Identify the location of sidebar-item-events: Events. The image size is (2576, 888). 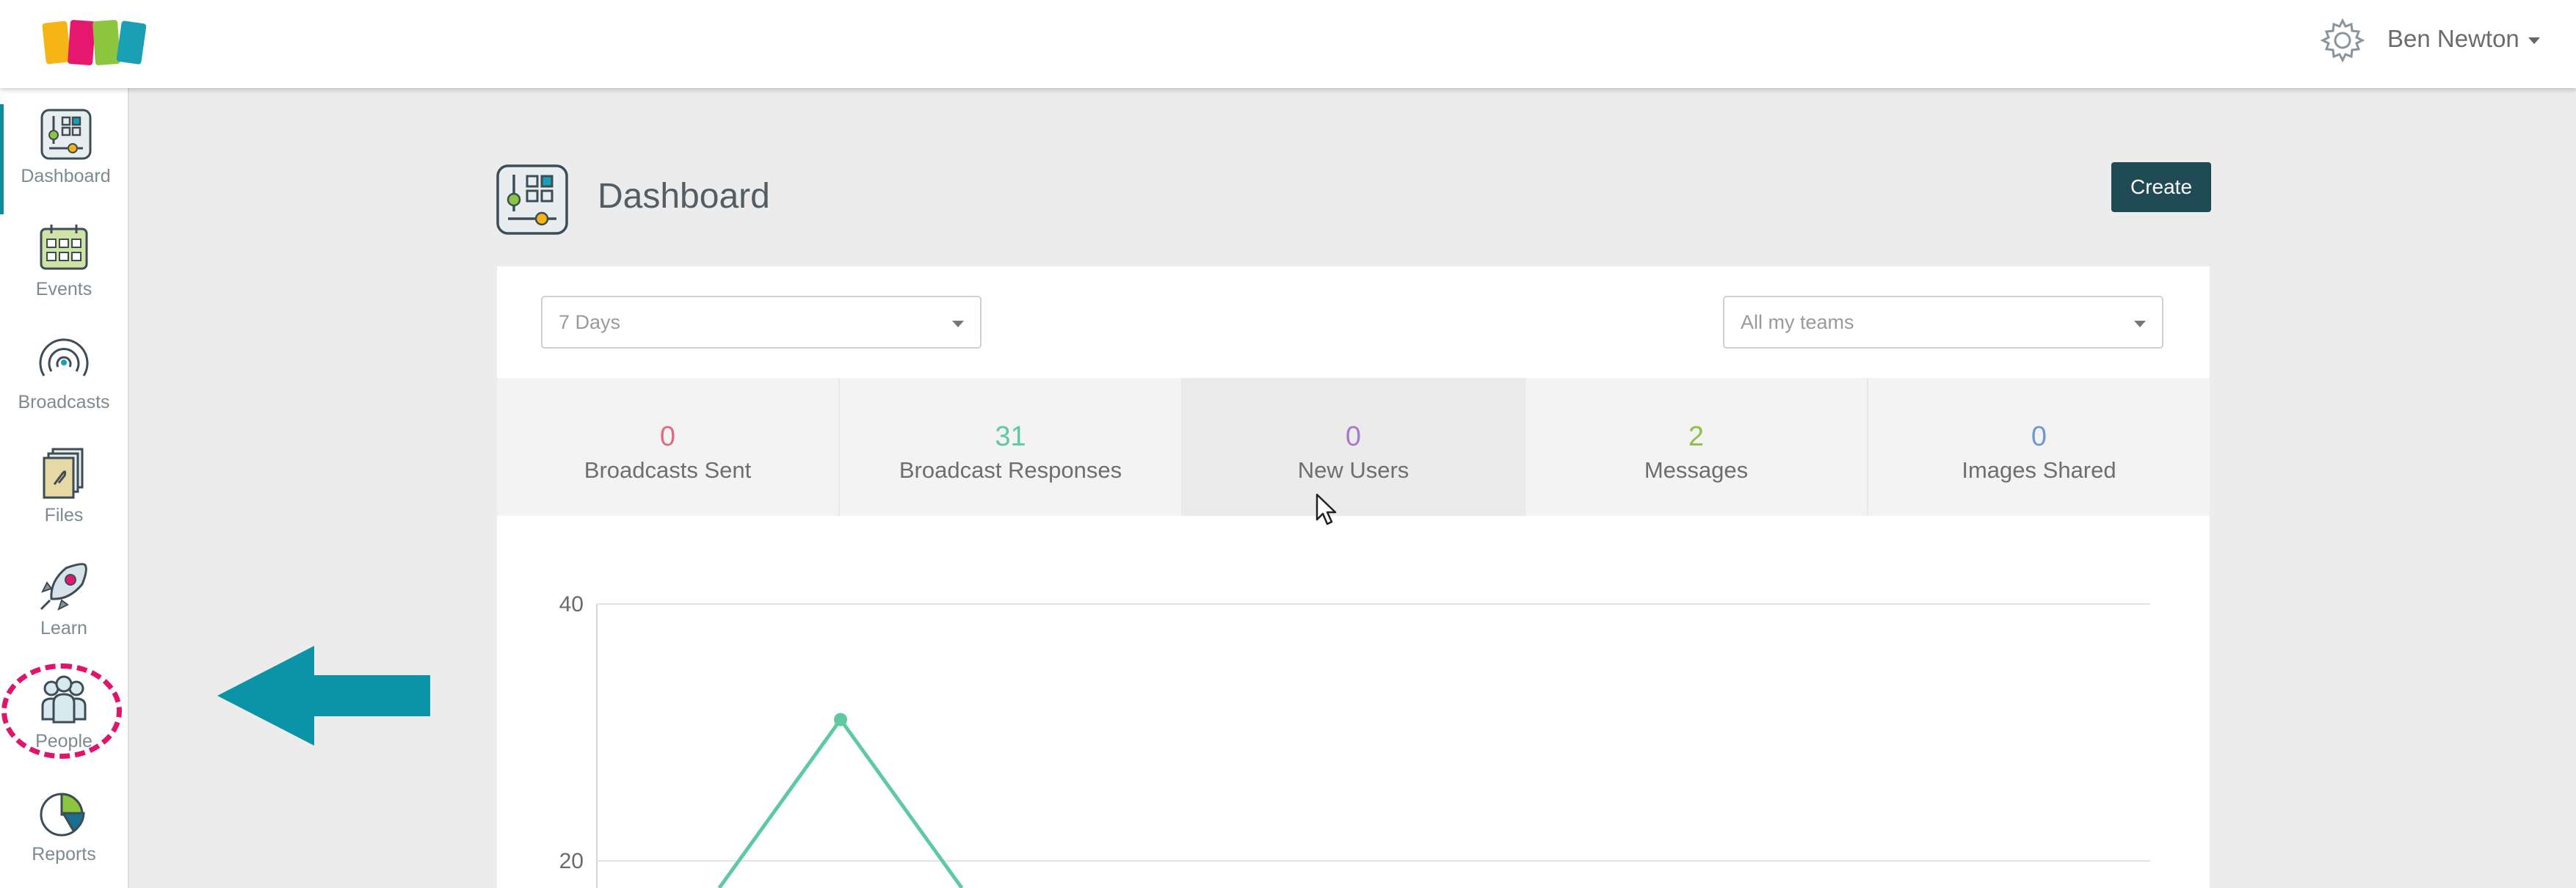
(64, 272).